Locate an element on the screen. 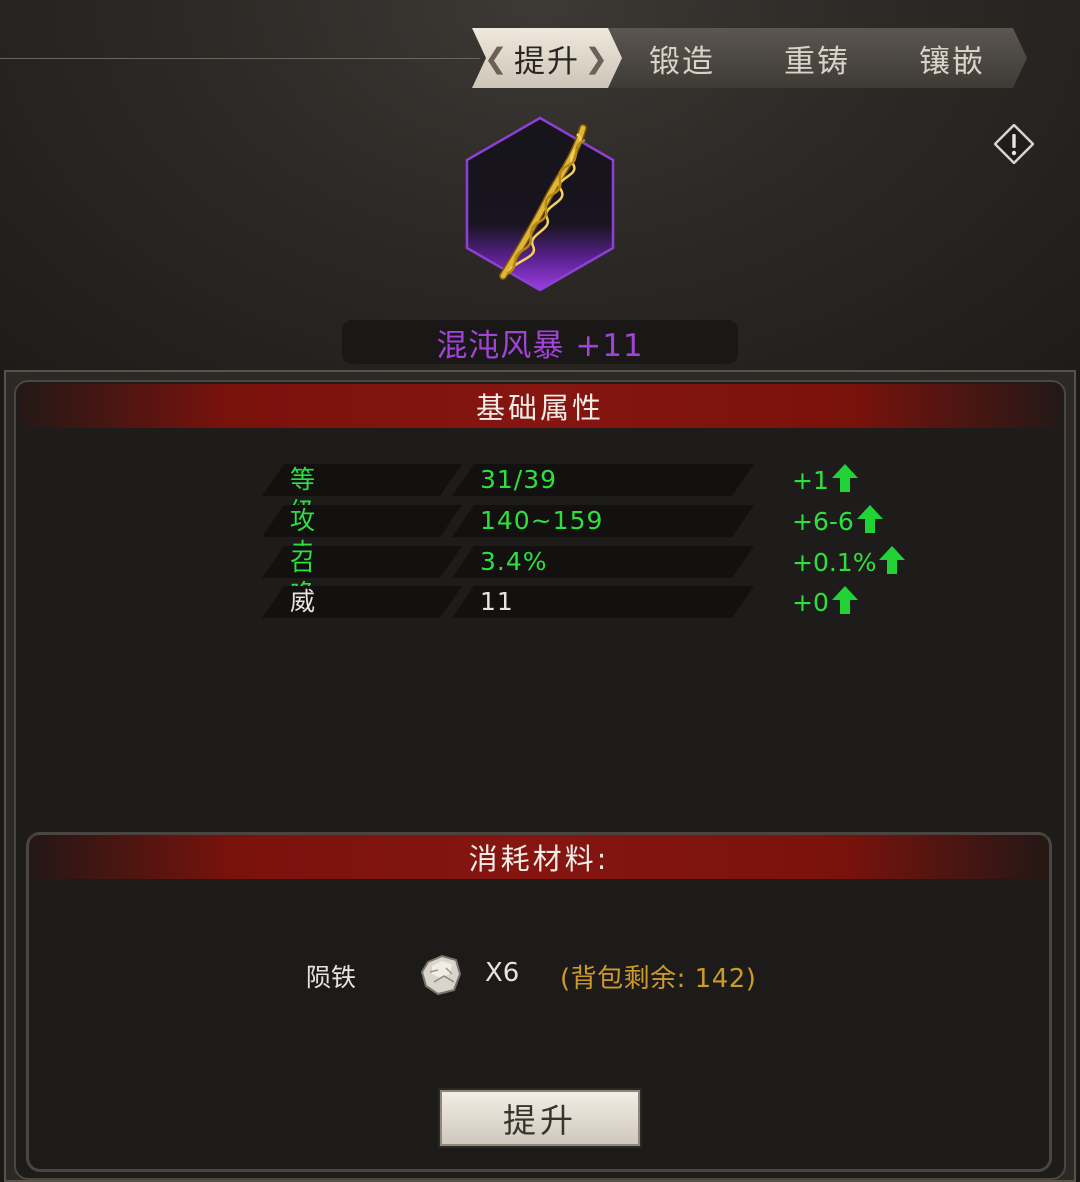 This screenshot has width=1080, height=1182. warning-diamond-icon is located at coordinates (1014, 144).